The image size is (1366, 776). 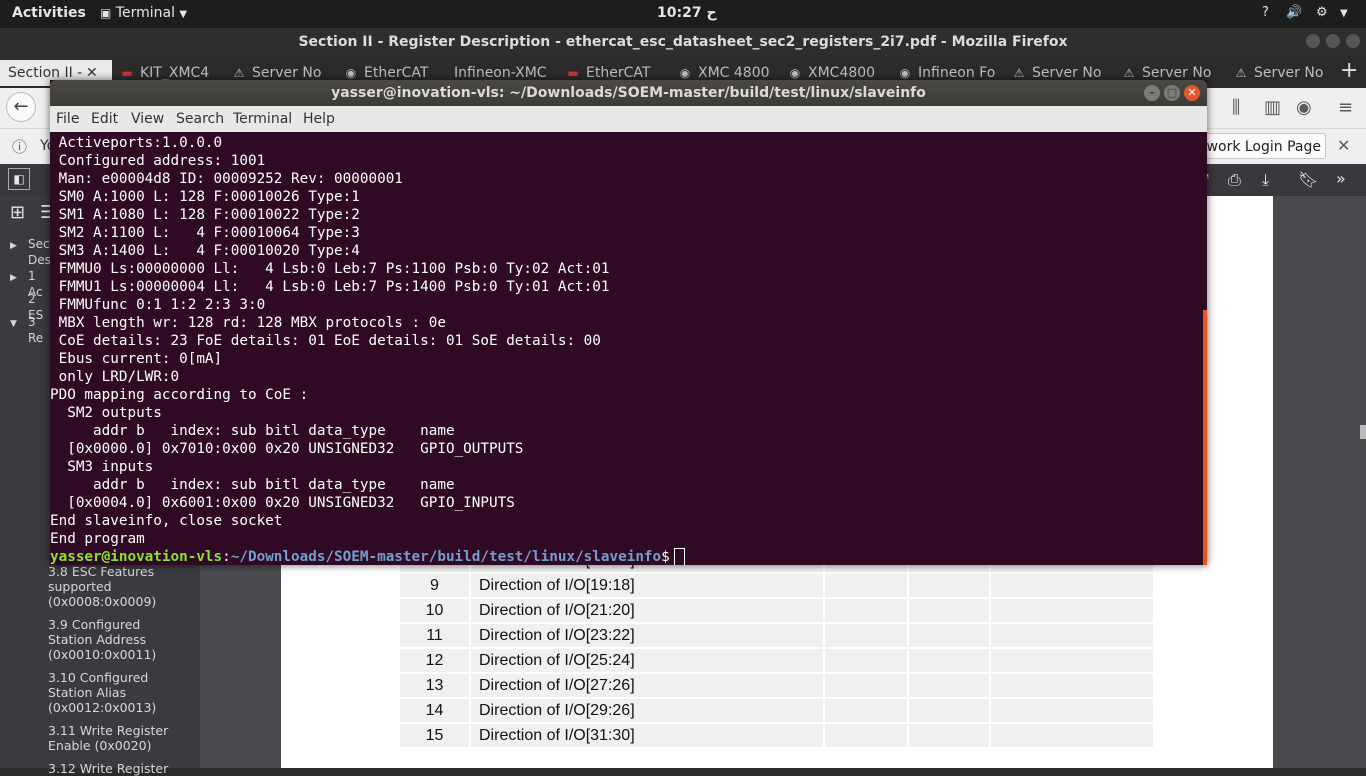 What do you see at coordinates (776, 611) in the screenshot?
I see `table-row: 10 Direction of I/O[21:20]` at bounding box center [776, 611].